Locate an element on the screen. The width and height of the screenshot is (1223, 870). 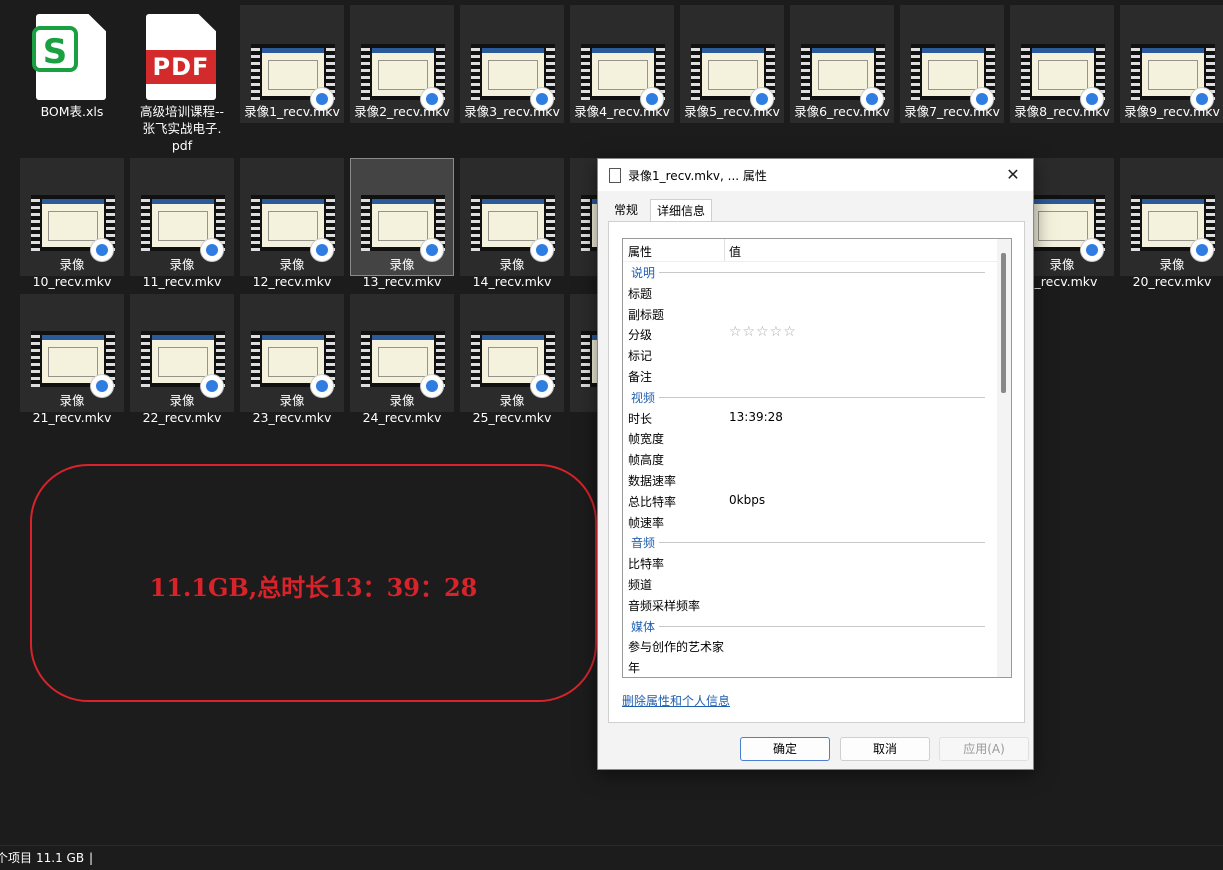
video-file-tile: 录像 22_recv.mkv is located at coordinates (182, 359).